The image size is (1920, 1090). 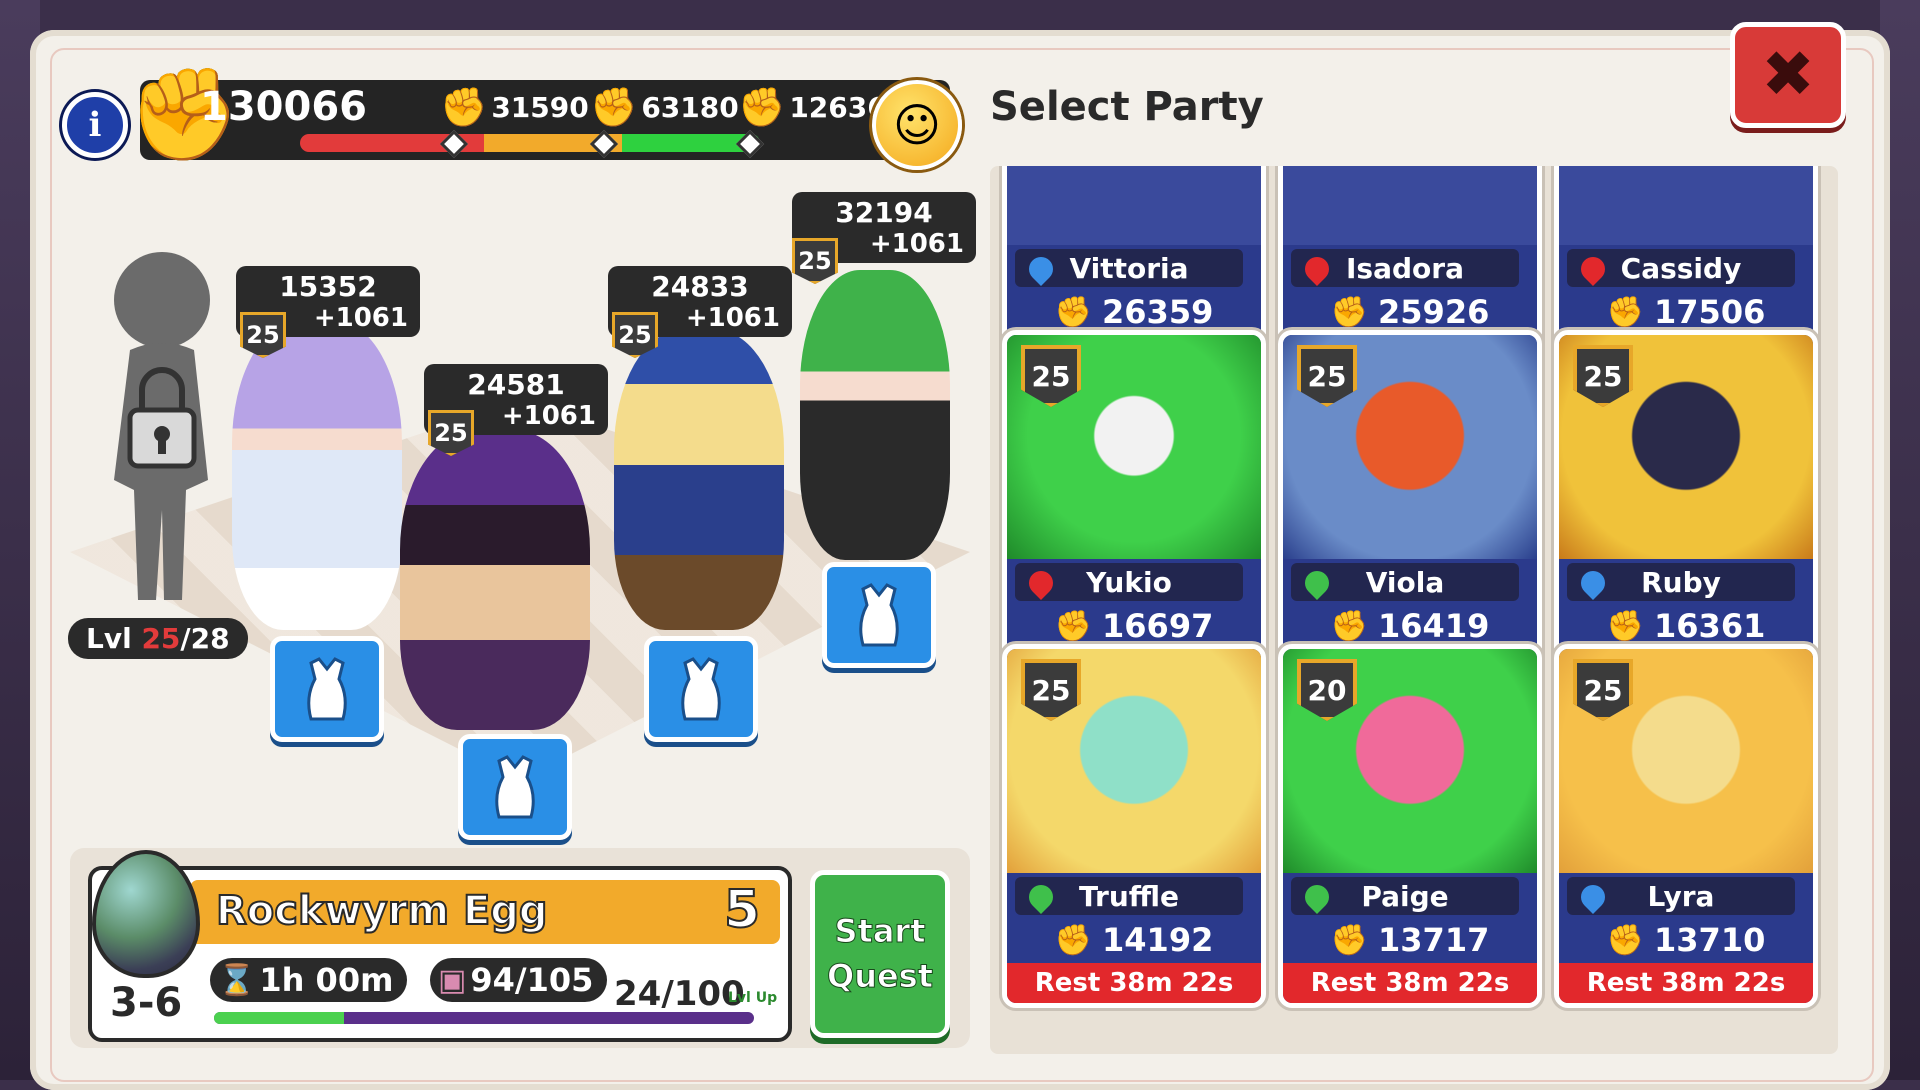 What do you see at coordinates (664, 107) in the screenshot?
I see `threshold-2: ✊ 63180` at bounding box center [664, 107].